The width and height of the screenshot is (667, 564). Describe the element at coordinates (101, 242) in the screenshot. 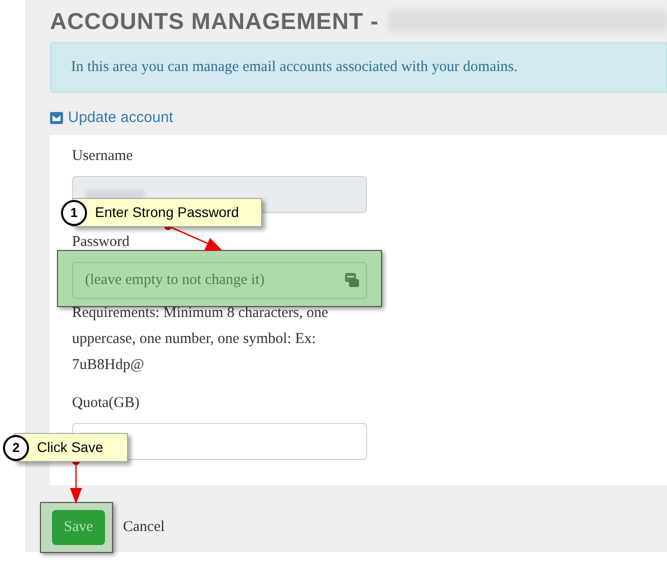

I see `field-label: Password` at that location.